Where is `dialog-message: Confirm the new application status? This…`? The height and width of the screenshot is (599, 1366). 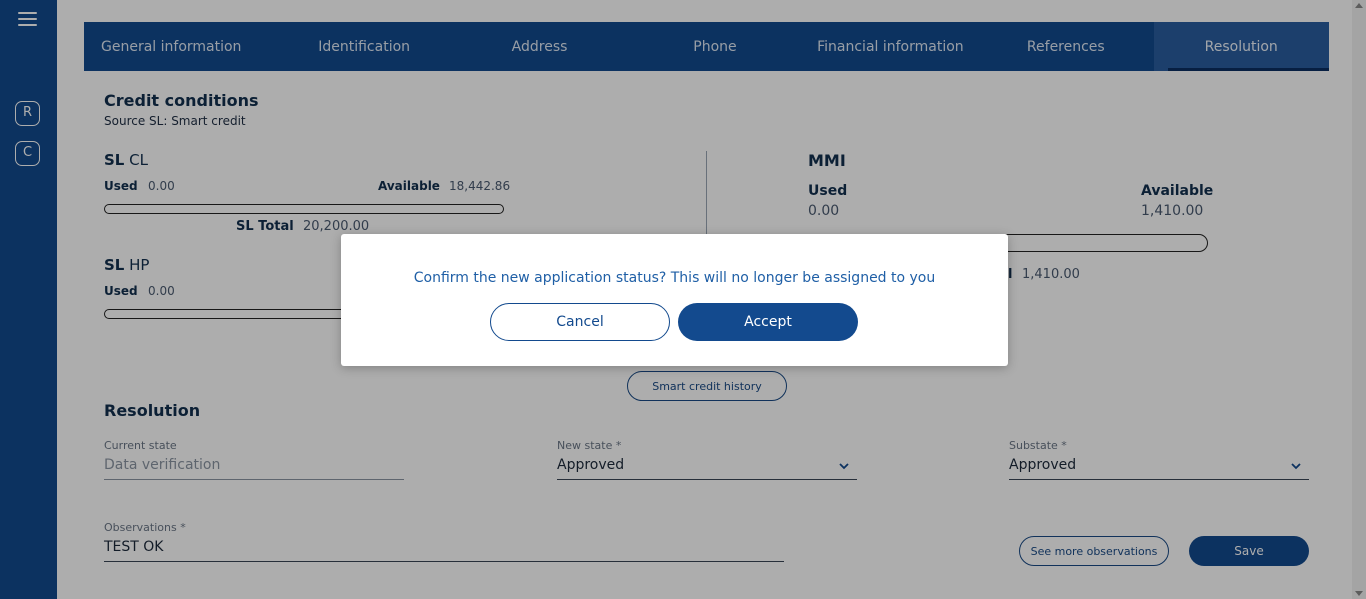
dialog-message: Confirm the new application status? This… is located at coordinates (674, 278).